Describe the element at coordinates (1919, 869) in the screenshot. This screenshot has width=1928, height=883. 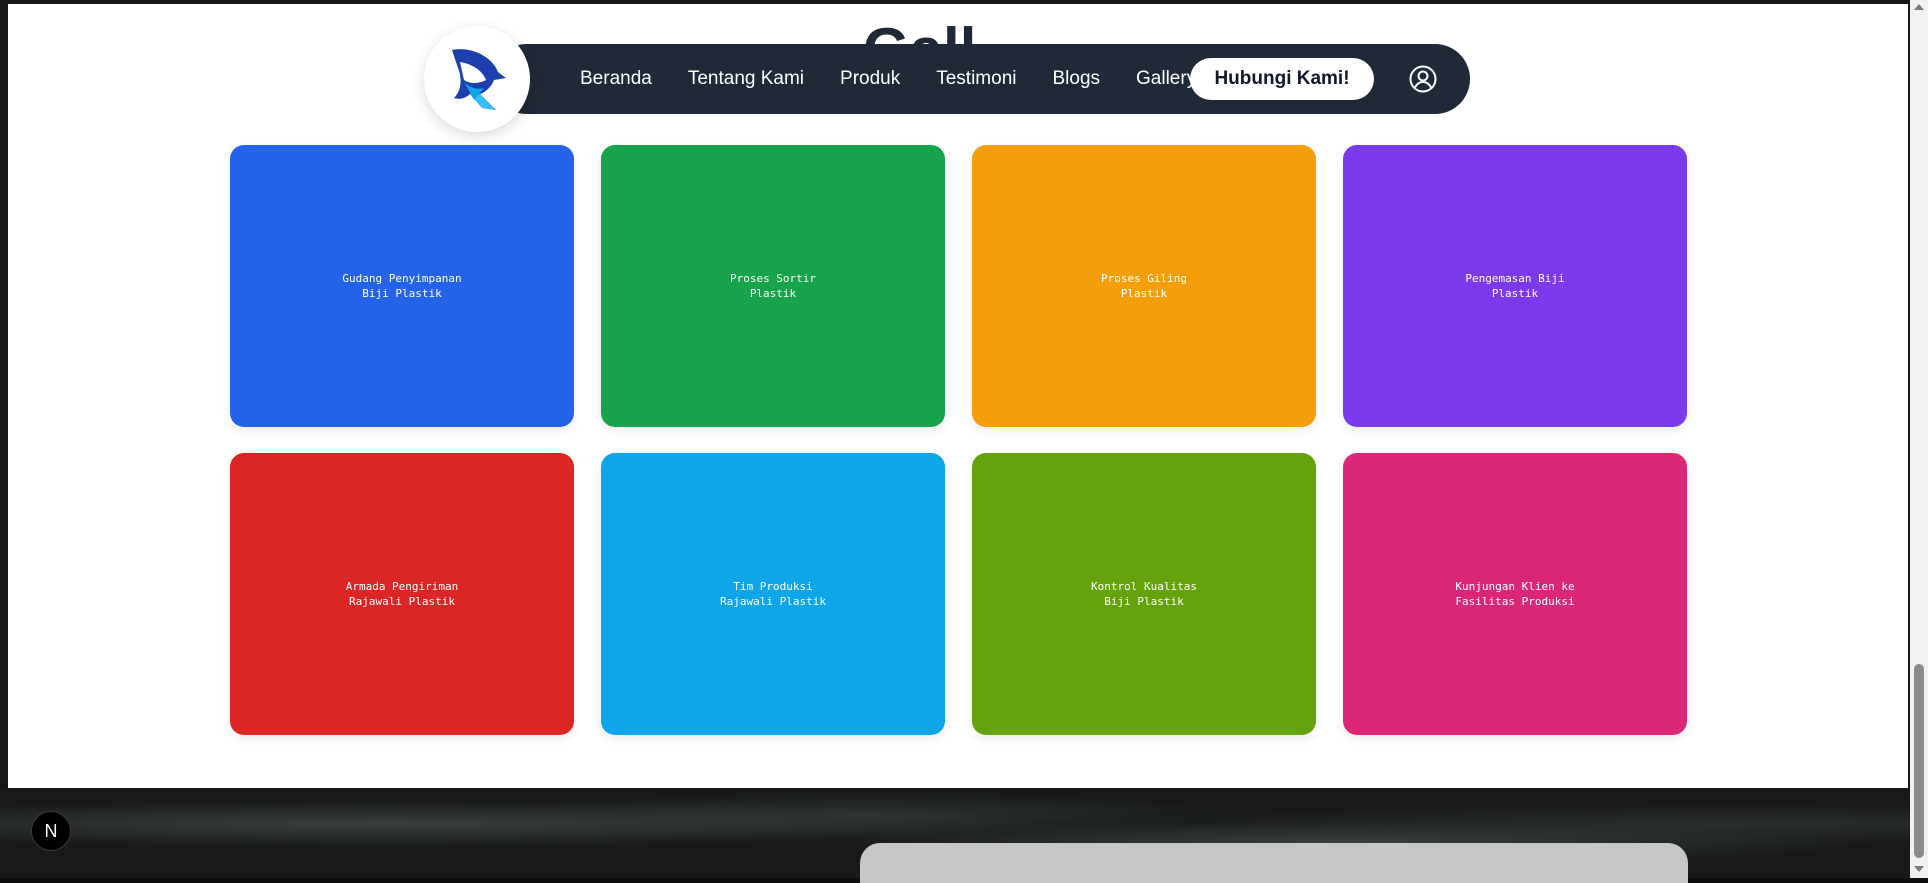
I see `scroll-down-icon` at that location.